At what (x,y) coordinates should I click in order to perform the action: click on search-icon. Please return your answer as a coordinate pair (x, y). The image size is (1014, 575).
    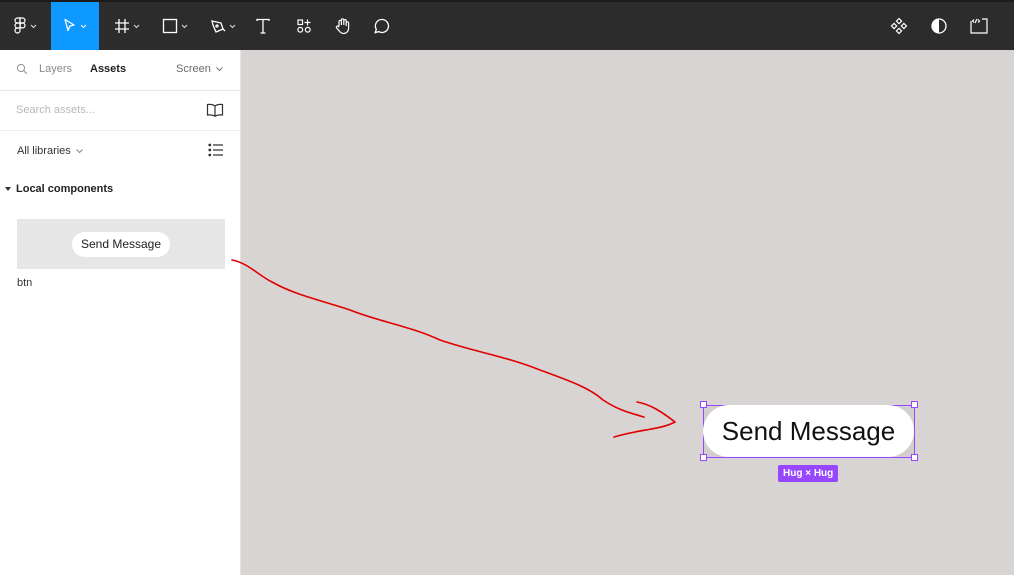
    Looking at the image, I should click on (22, 69).